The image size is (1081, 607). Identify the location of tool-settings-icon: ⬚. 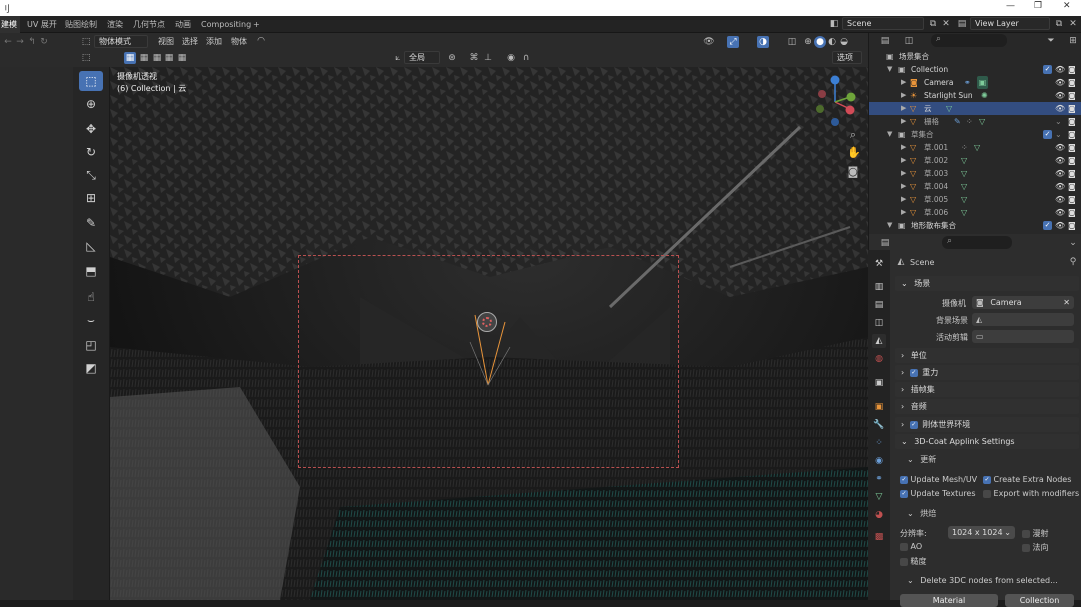
(86, 58).